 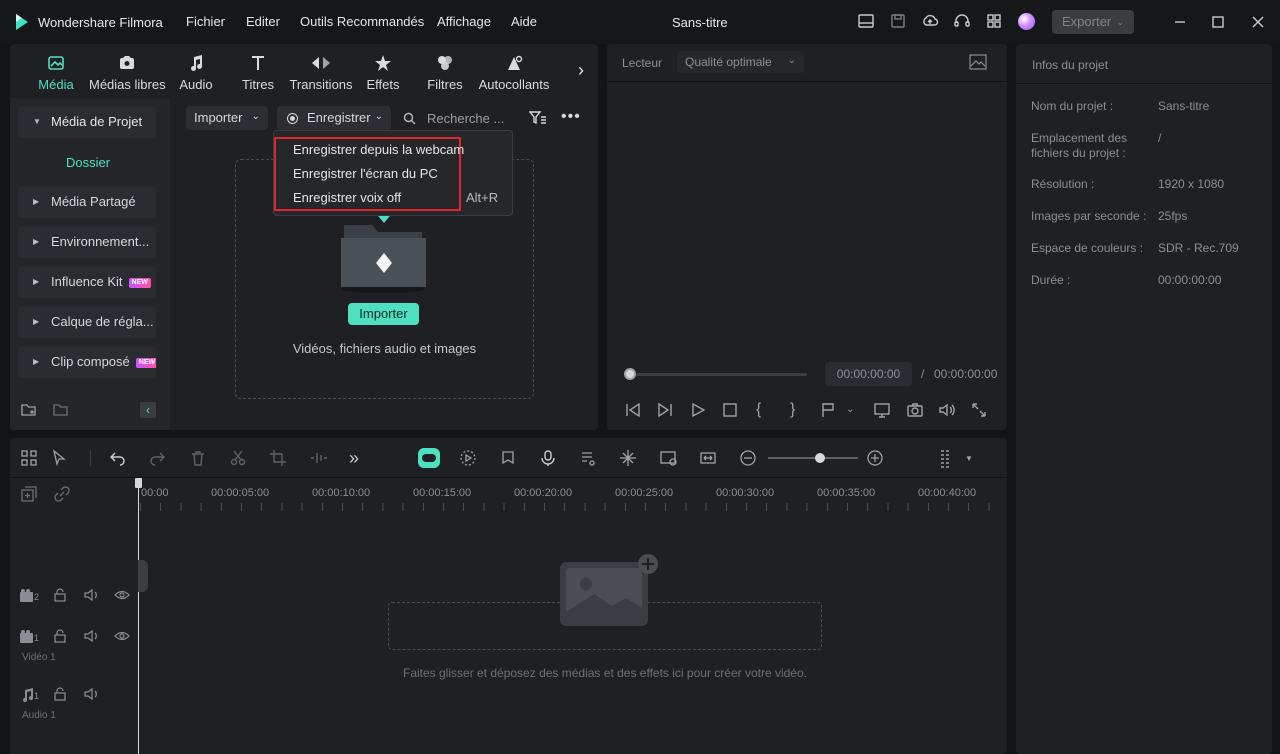 I want to click on audio-split-icon, so click(x=319, y=459).